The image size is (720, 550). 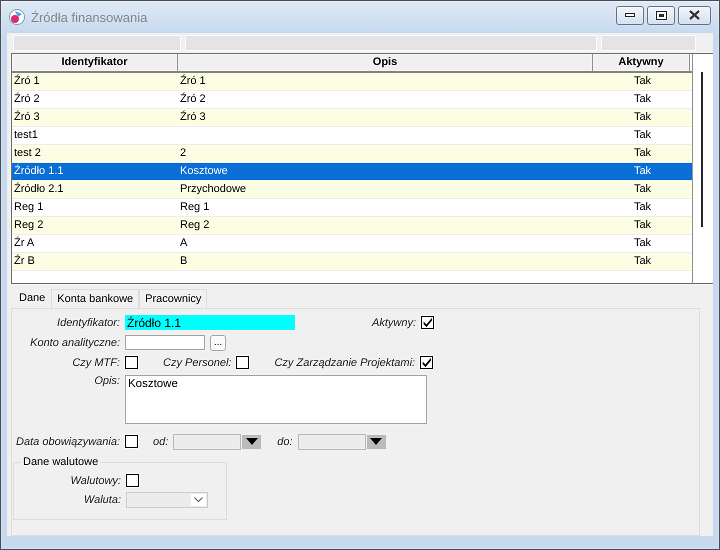 I want to click on maximize-button, so click(x=661, y=15).